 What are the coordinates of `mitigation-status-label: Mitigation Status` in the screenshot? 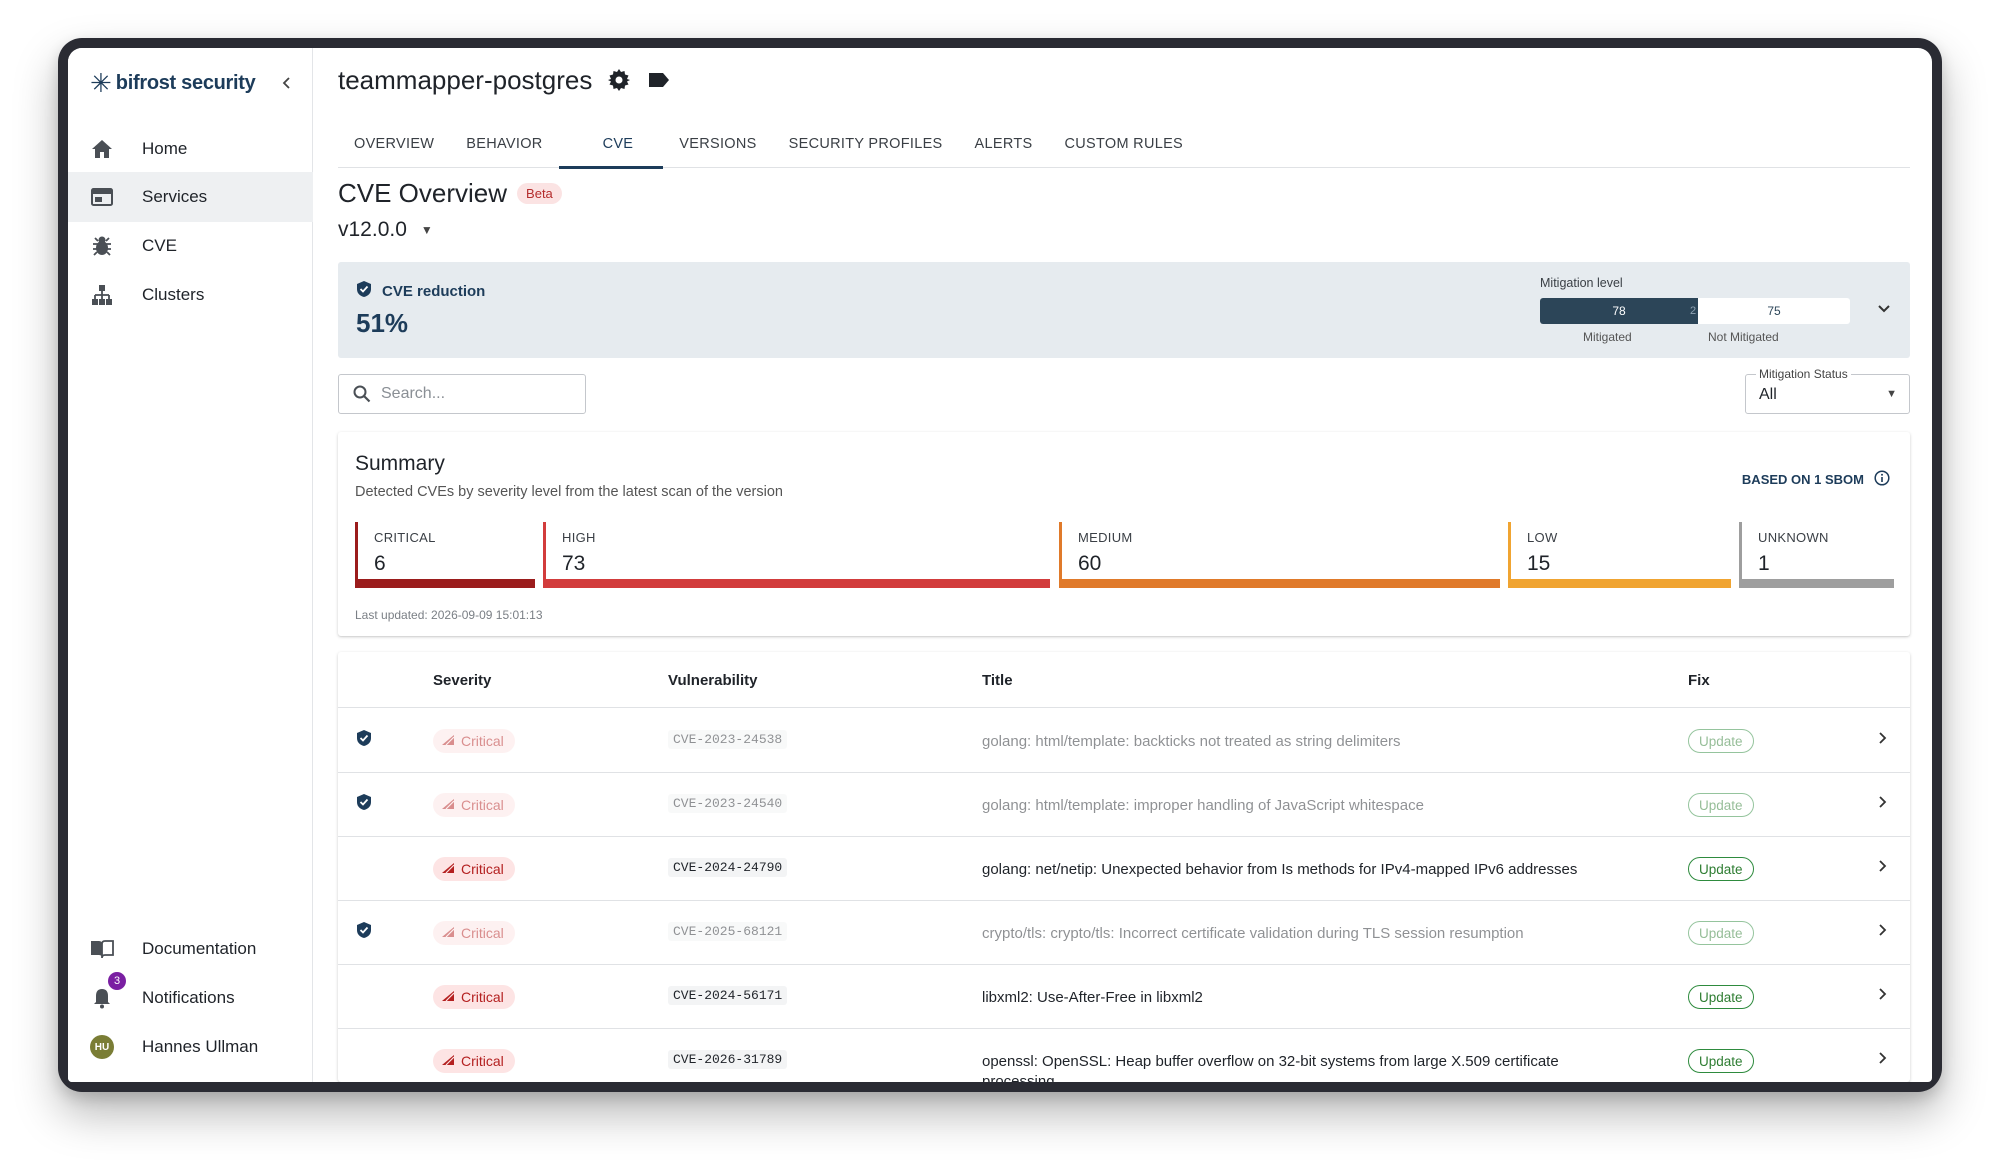 It's located at (1803, 374).